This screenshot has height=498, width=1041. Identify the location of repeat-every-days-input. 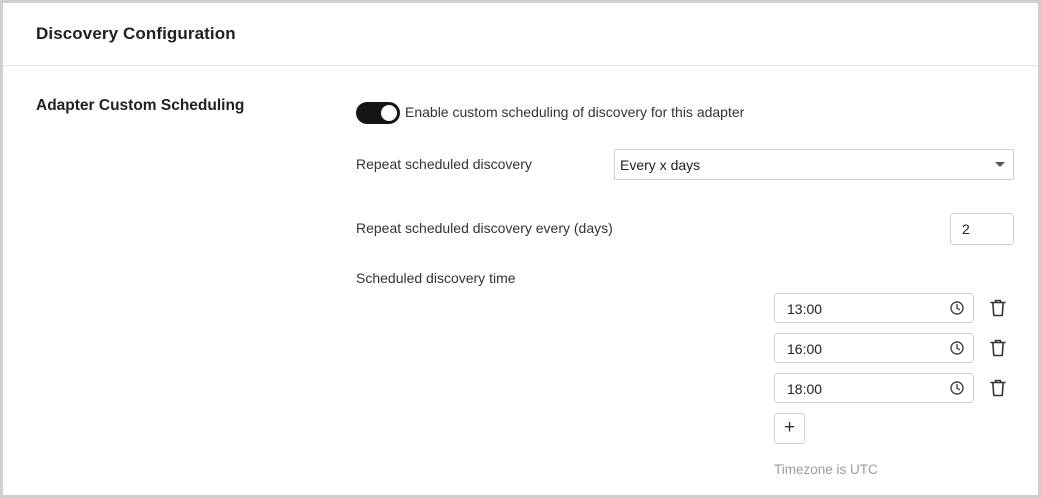
(982, 229).